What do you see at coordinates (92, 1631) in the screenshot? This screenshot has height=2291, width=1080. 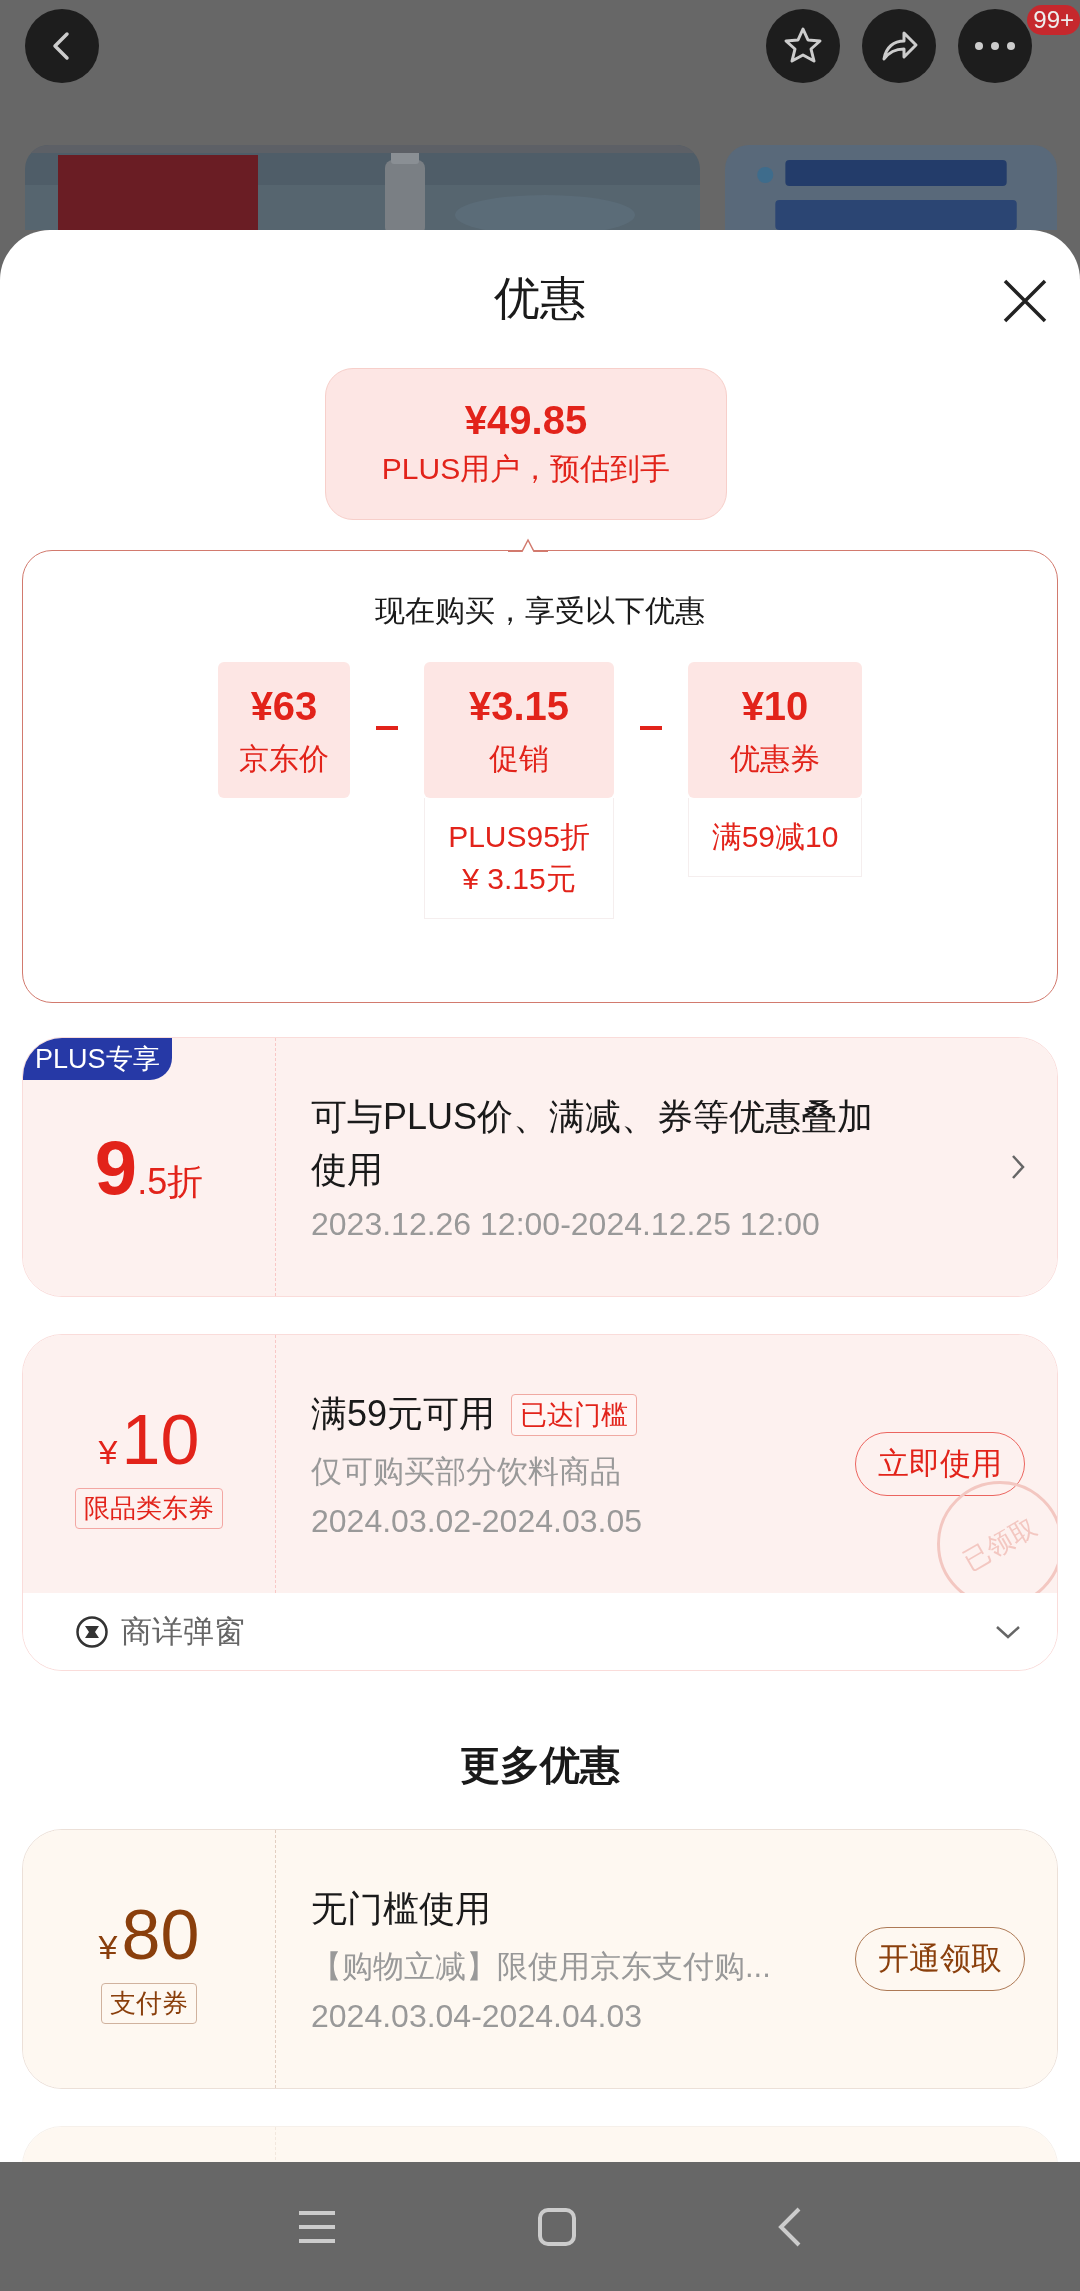 I see `popup-icon` at bounding box center [92, 1631].